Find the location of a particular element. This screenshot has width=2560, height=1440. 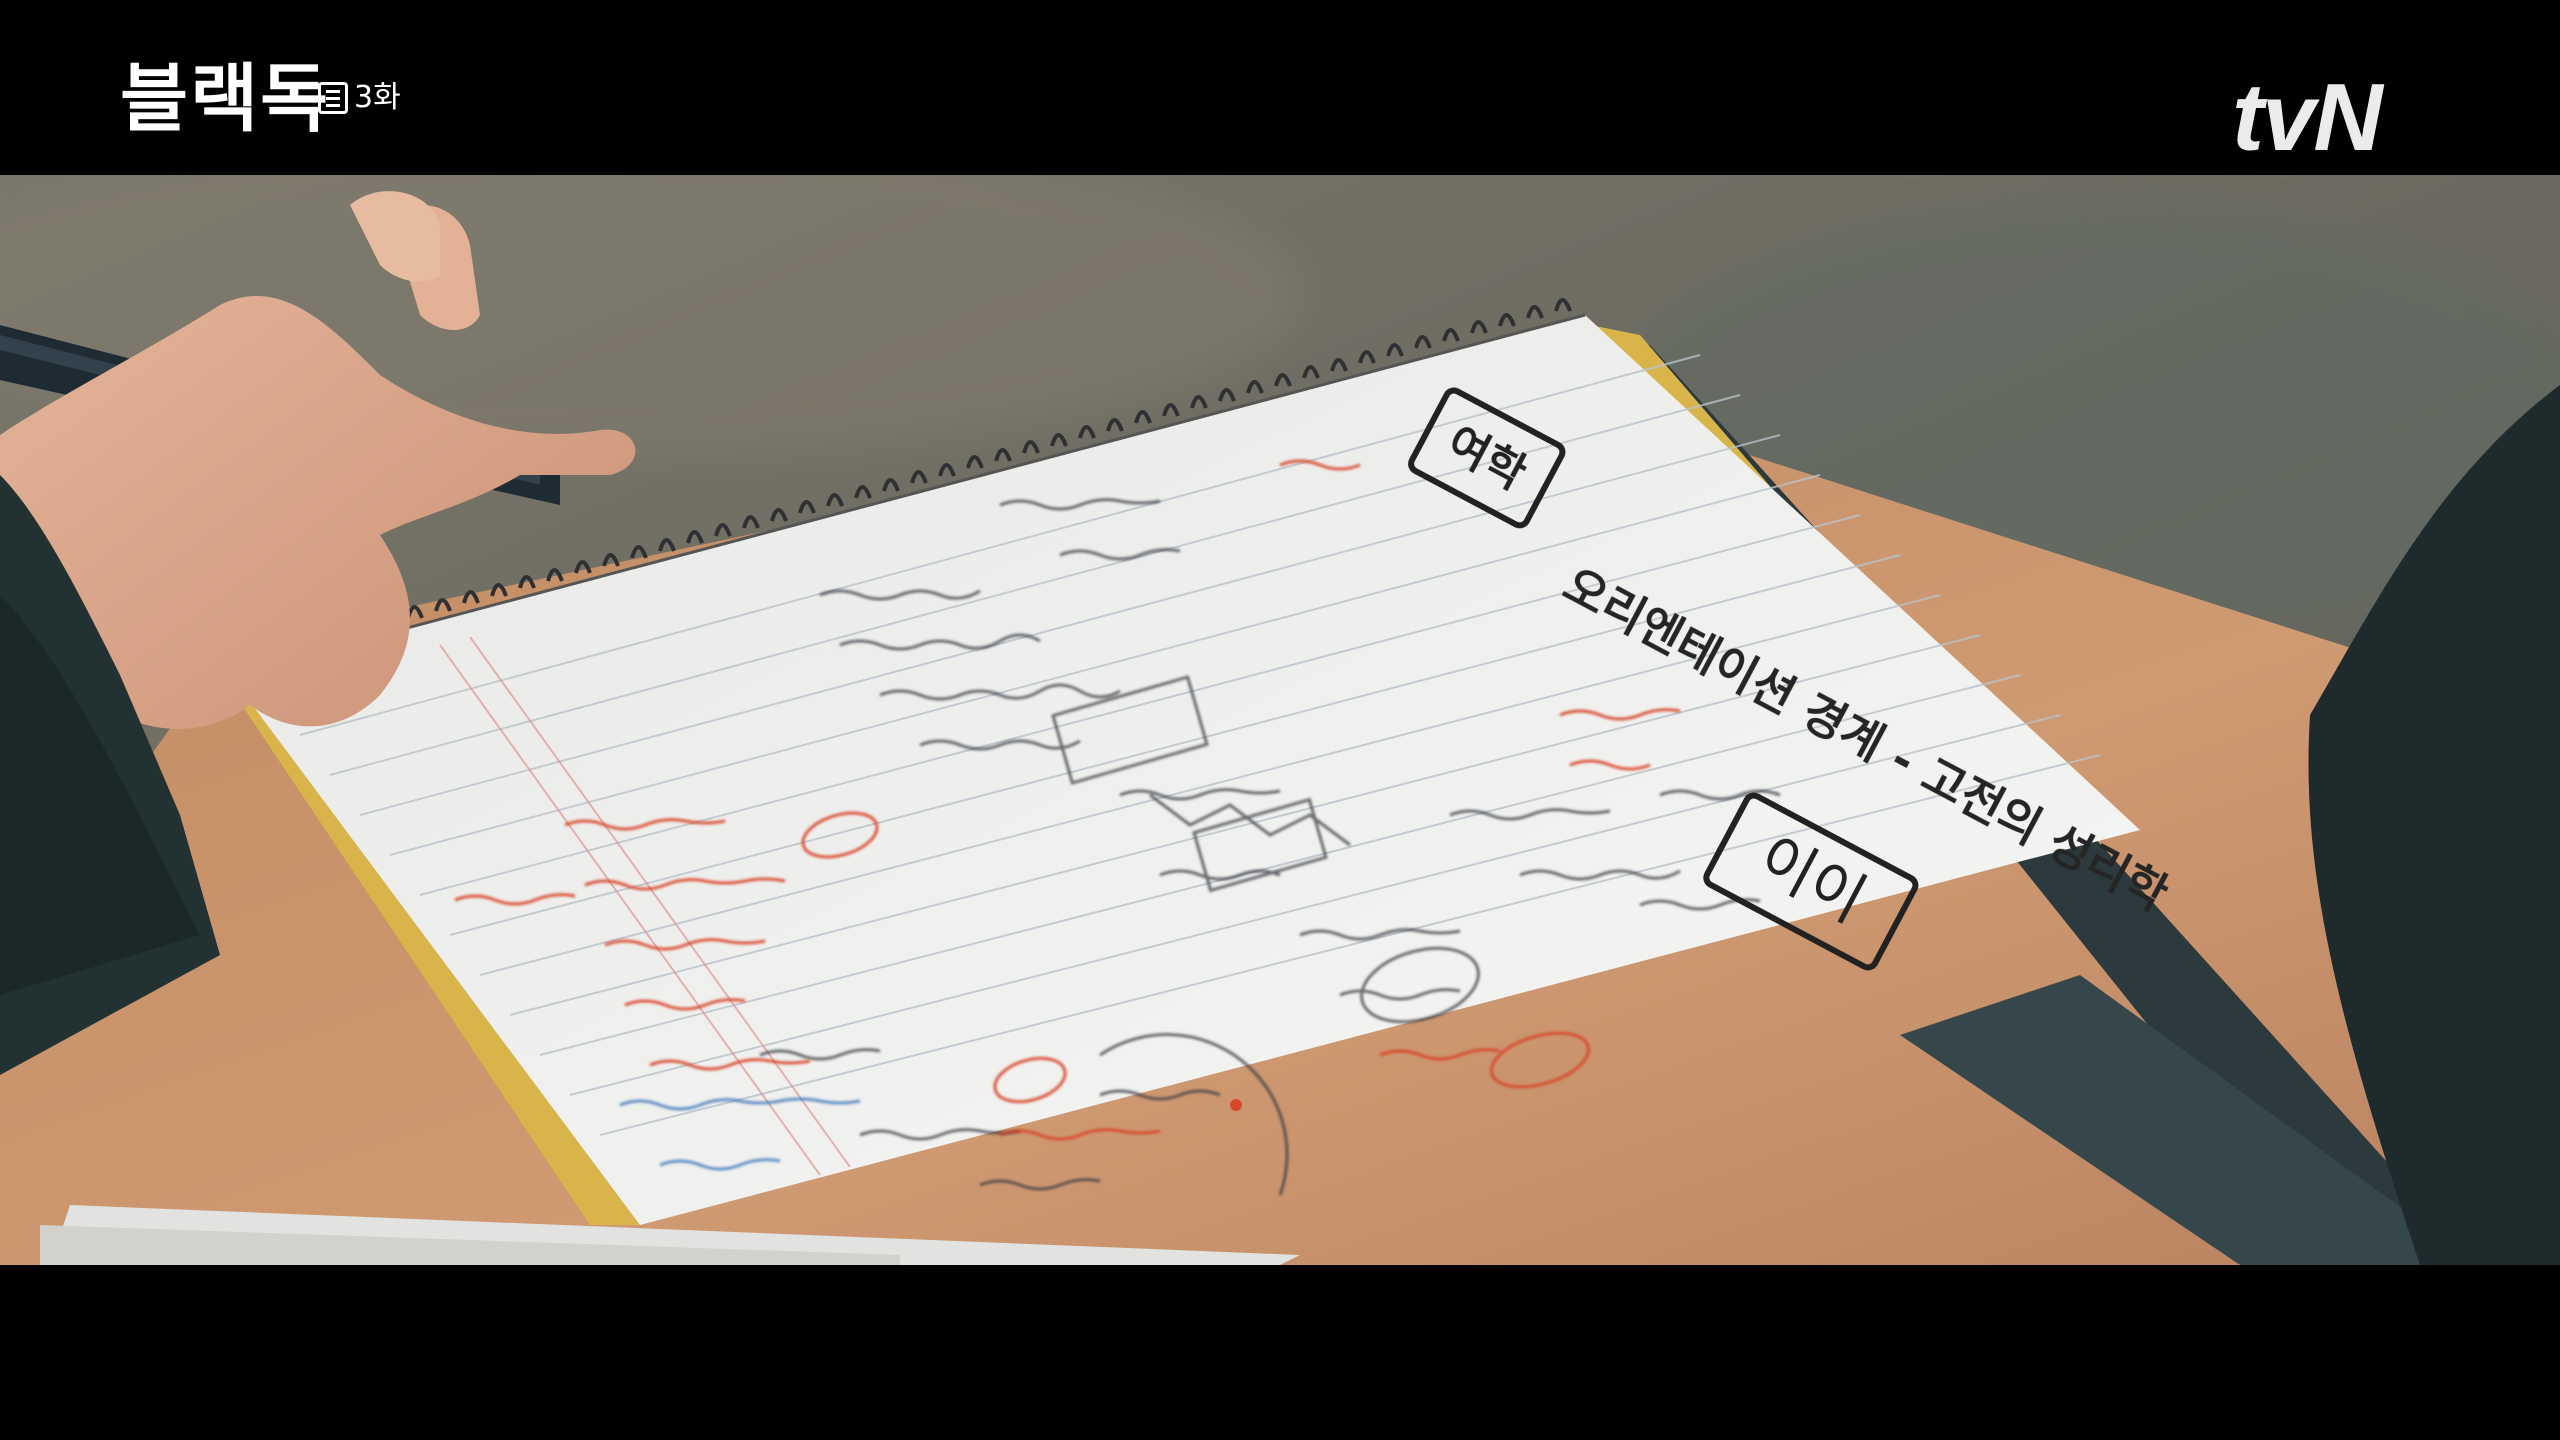

episode-label: 3화 is located at coordinates (377, 97).